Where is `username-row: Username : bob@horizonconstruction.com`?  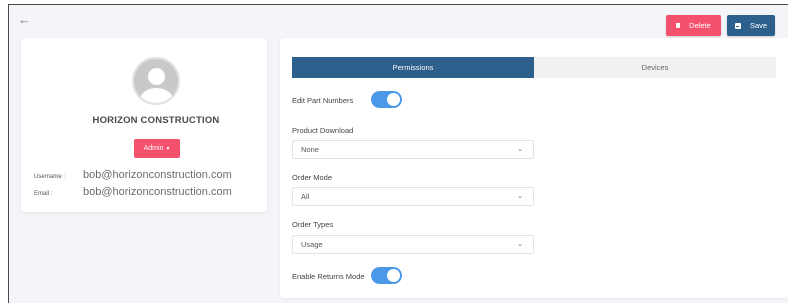
username-row: Username : bob@horizonconstruction.com is located at coordinates (133, 175).